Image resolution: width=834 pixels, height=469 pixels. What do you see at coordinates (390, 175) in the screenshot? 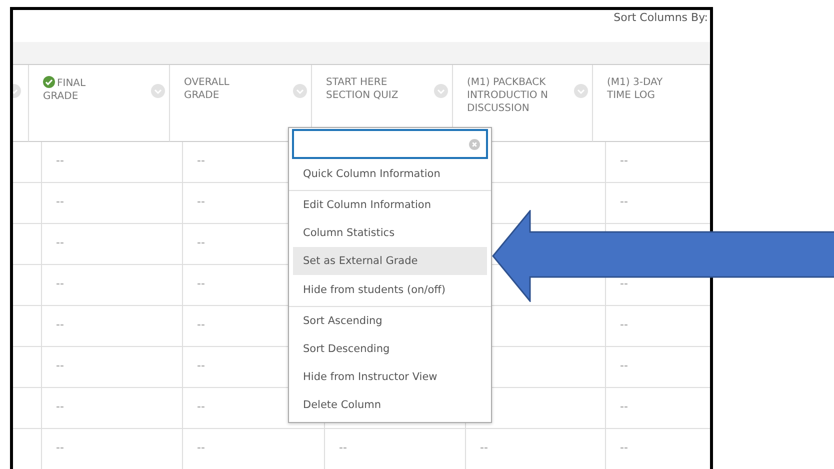
I see `menu-item: Quick Column Information` at bounding box center [390, 175].